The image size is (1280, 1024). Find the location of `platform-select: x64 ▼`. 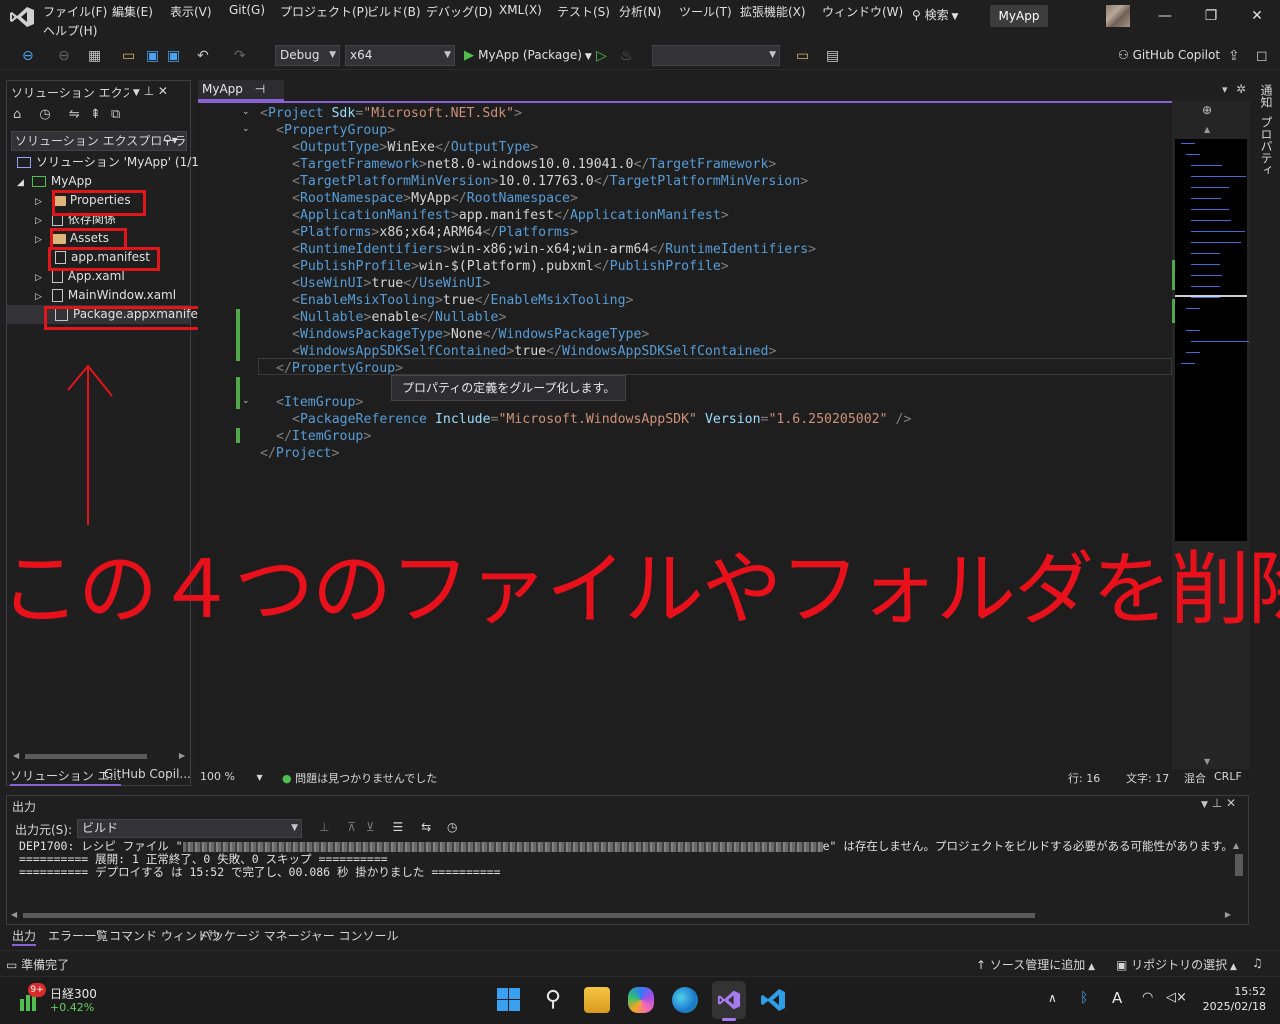

platform-select: x64 ▼ is located at coordinates (400, 55).